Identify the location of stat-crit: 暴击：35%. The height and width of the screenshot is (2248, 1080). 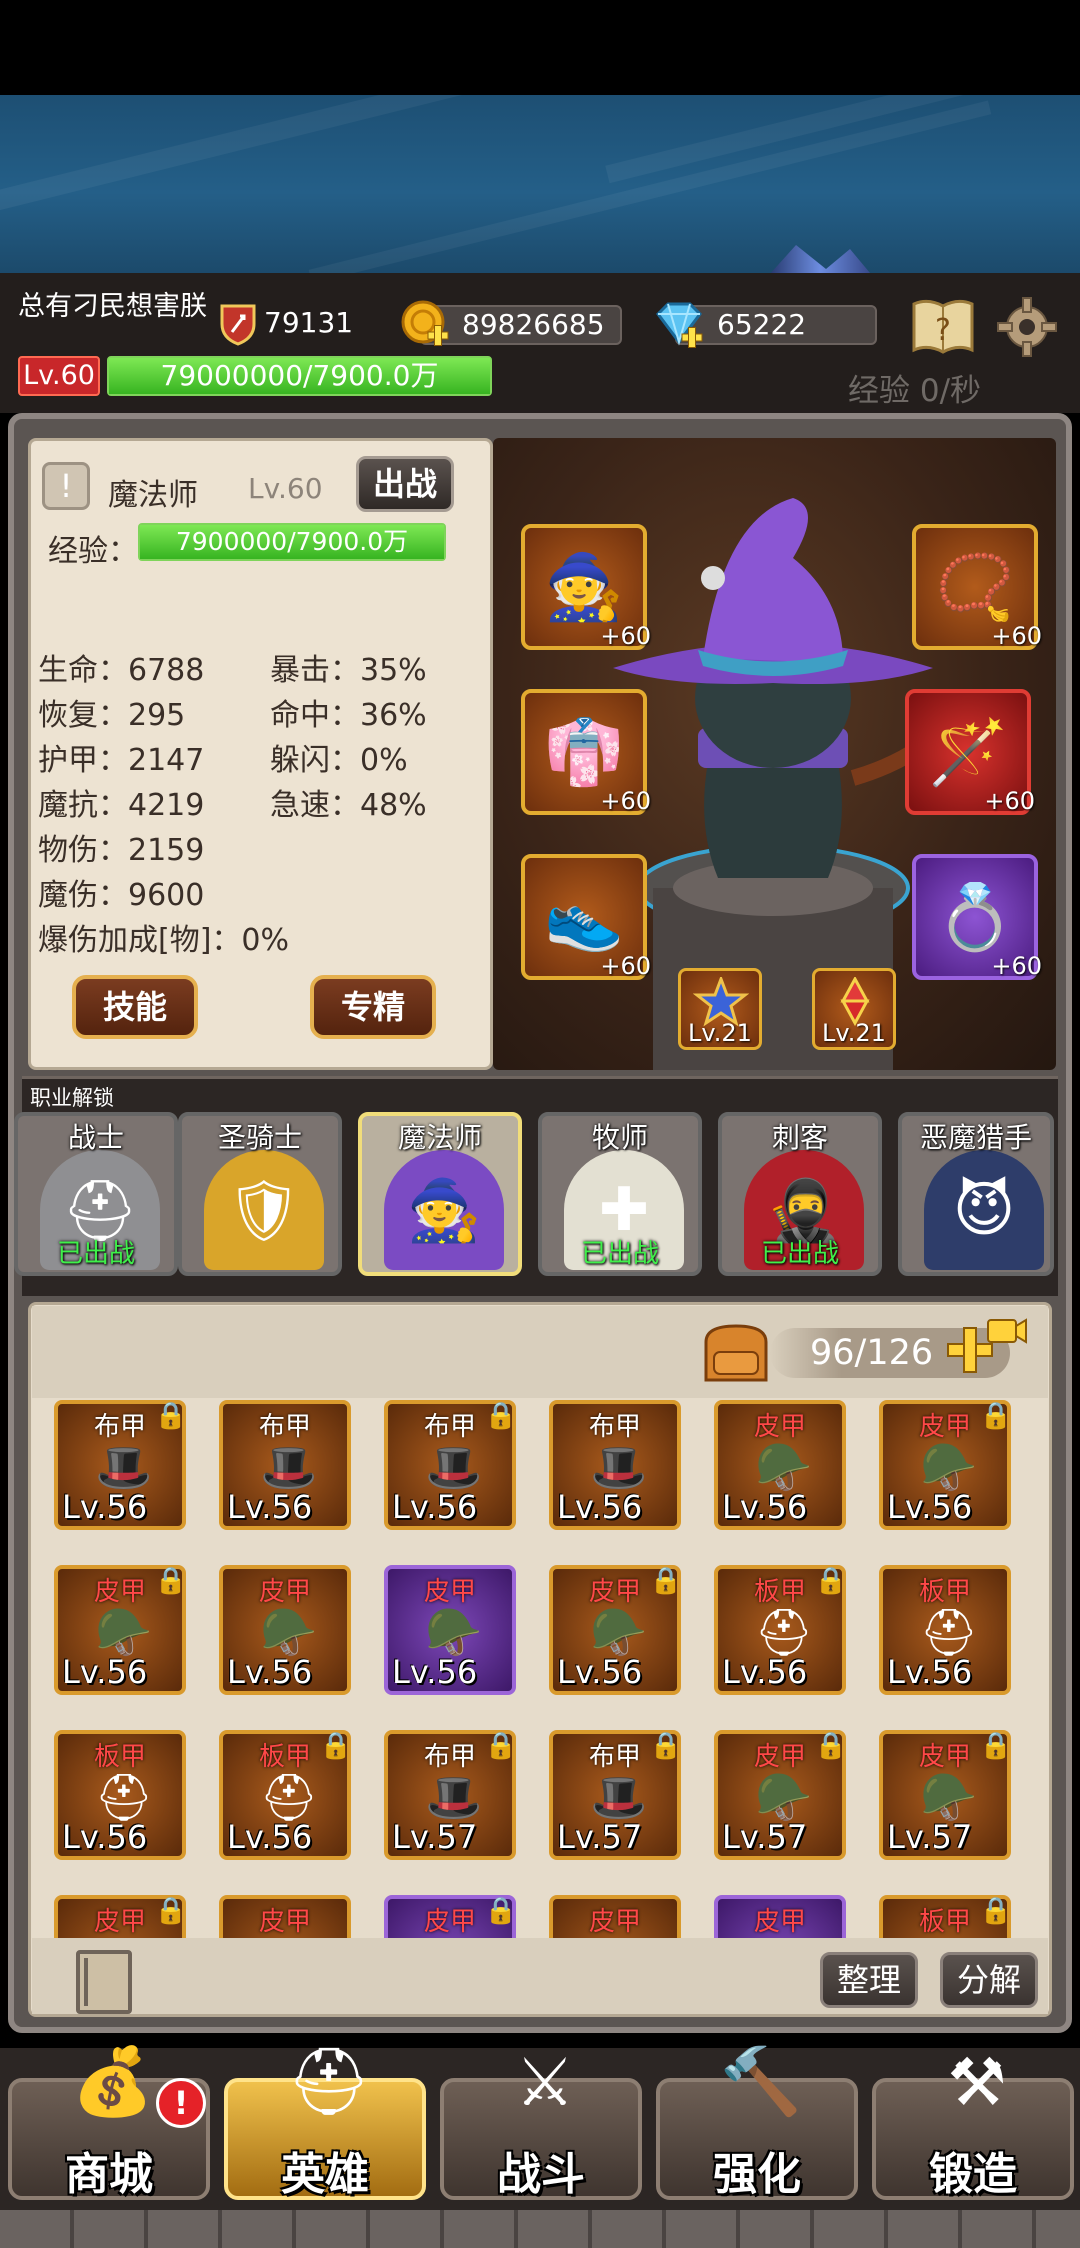
(348, 670).